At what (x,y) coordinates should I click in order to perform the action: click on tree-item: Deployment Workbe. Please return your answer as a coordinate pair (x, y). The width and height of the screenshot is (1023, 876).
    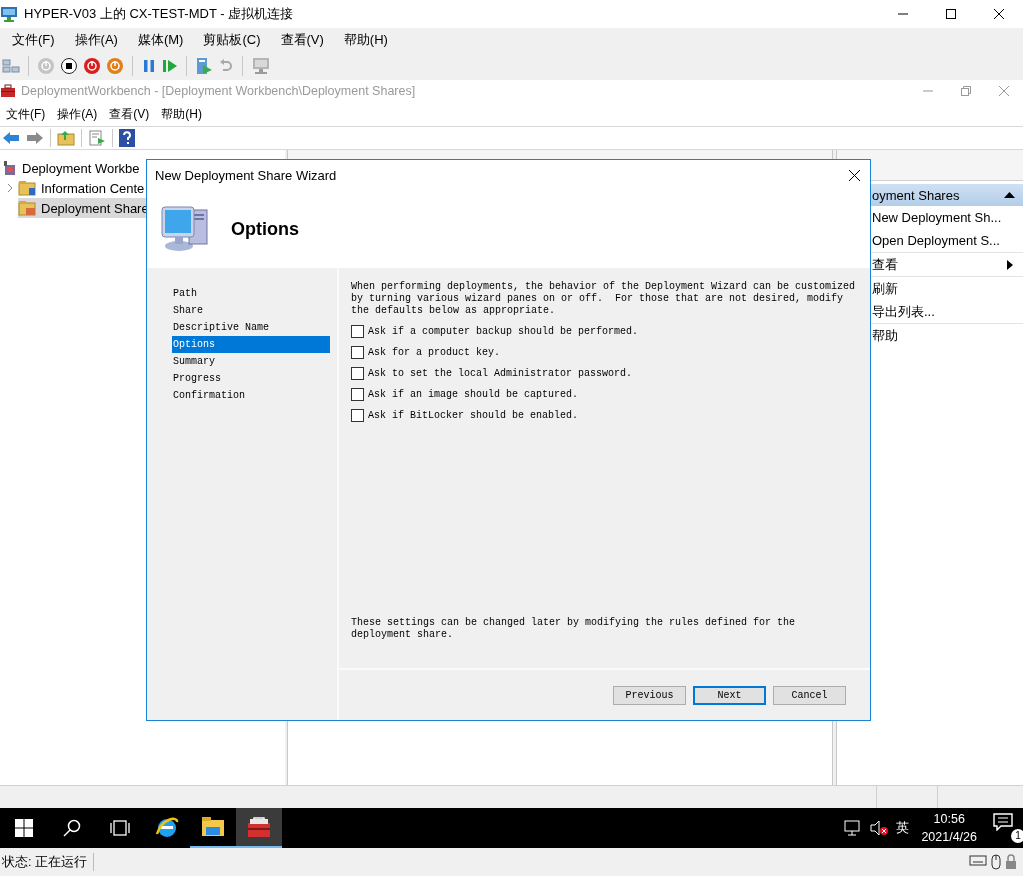
    Looking at the image, I should click on (73, 168).